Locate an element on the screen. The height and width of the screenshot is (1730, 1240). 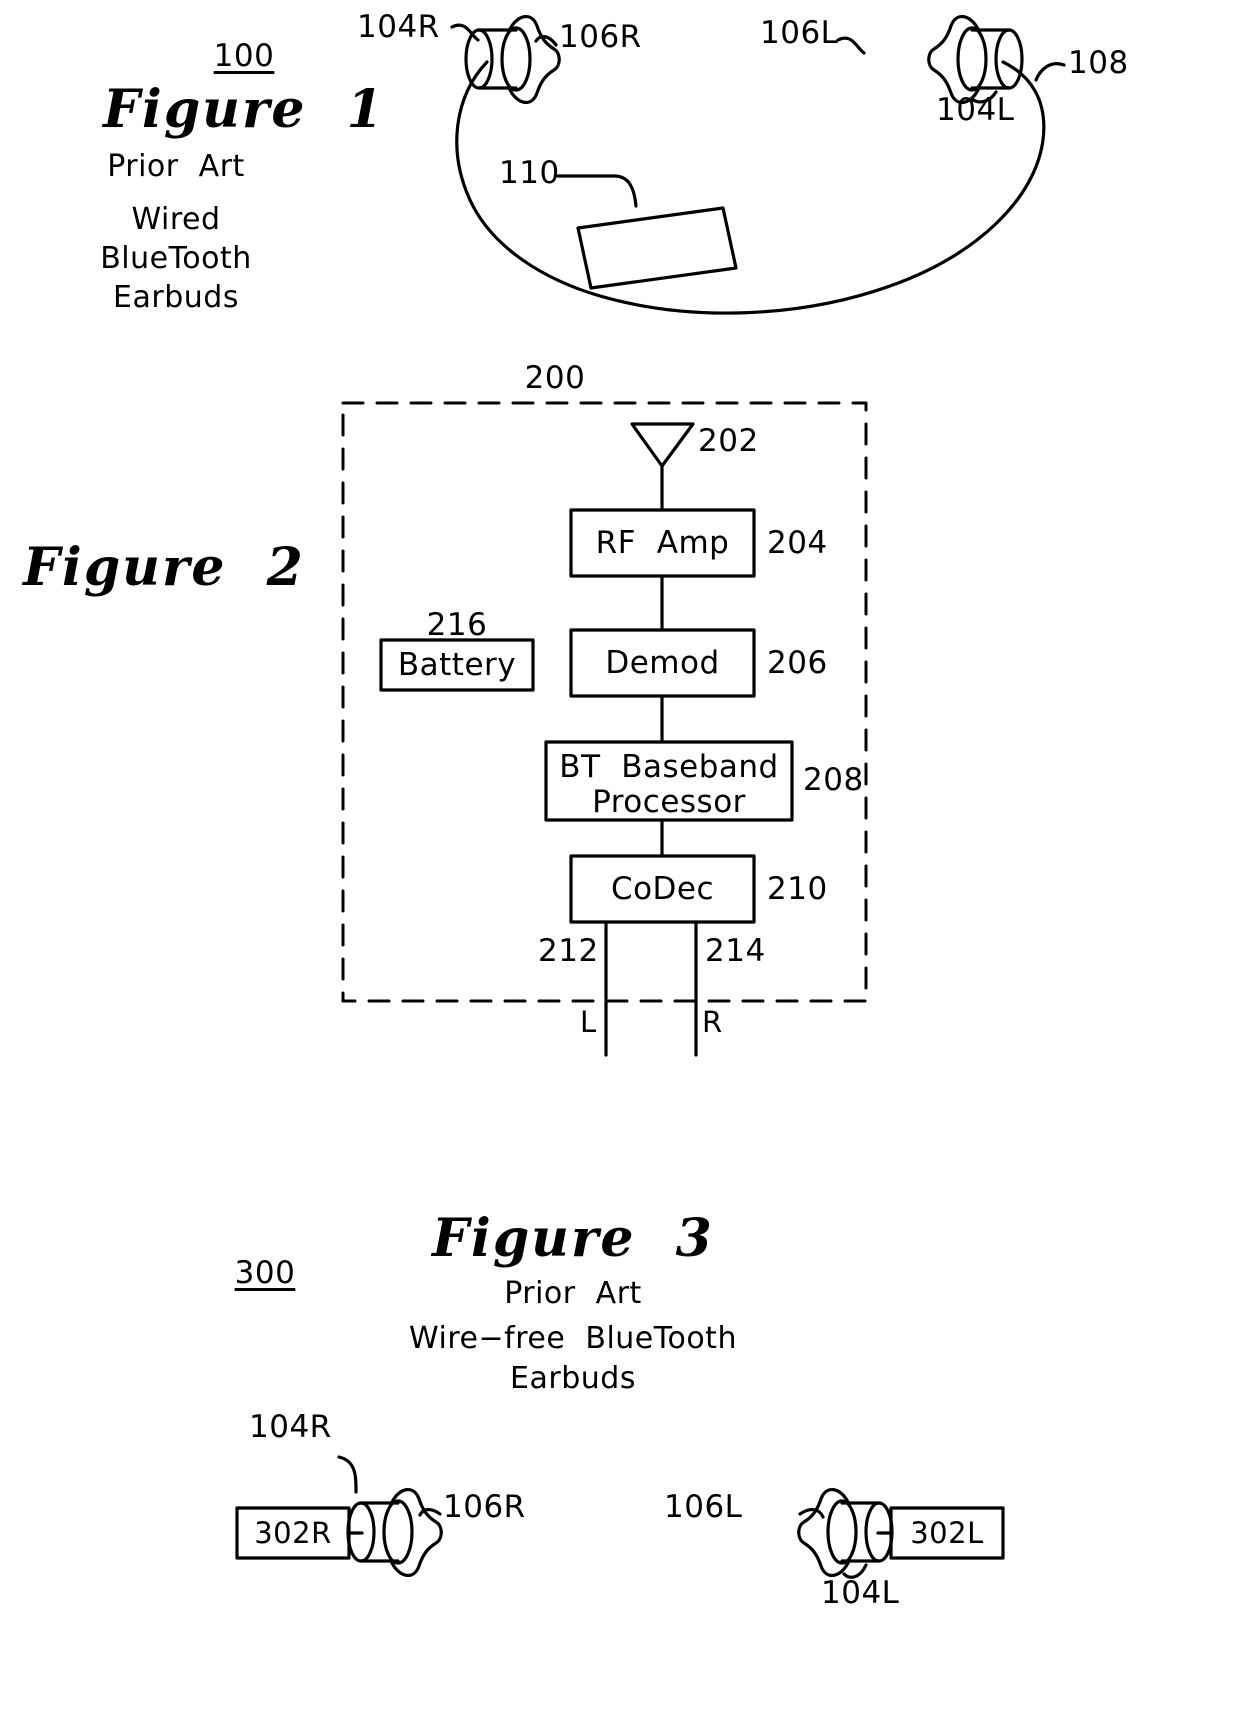
fig1-title: Figure 1 is located at coordinates (244, 109).